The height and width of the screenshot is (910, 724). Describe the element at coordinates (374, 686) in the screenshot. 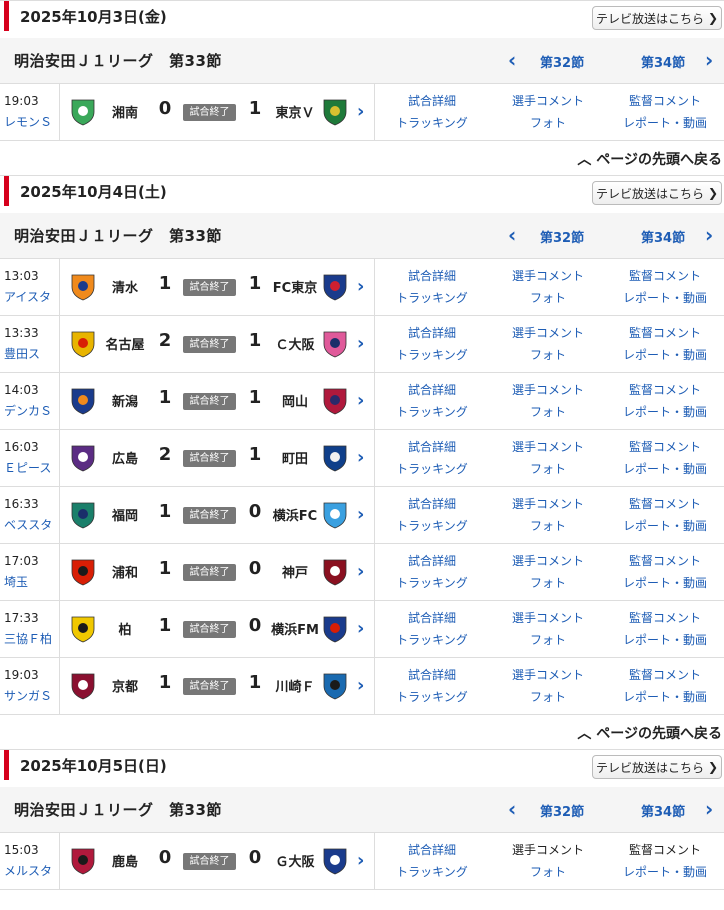

I see `divider` at that location.